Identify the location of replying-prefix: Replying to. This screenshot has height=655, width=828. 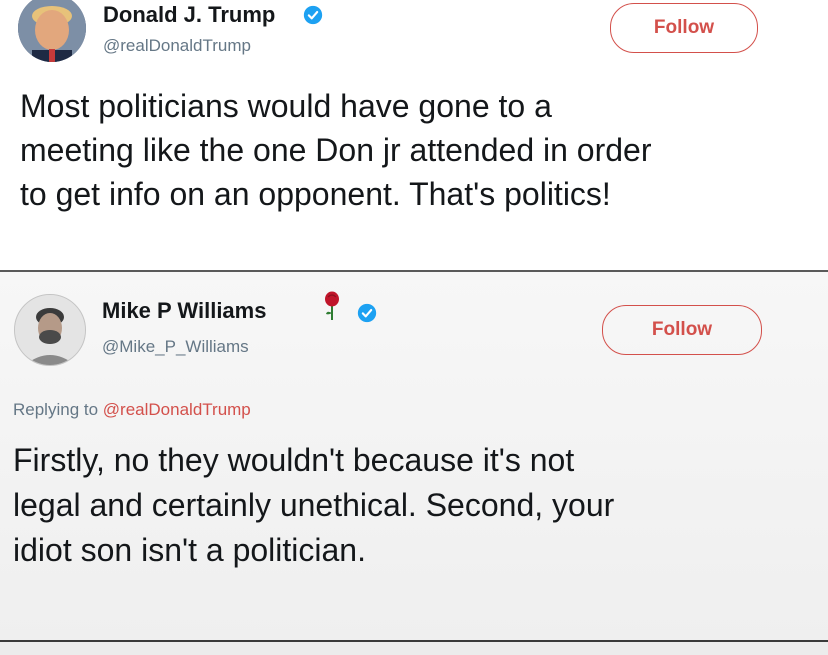
(56, 409).